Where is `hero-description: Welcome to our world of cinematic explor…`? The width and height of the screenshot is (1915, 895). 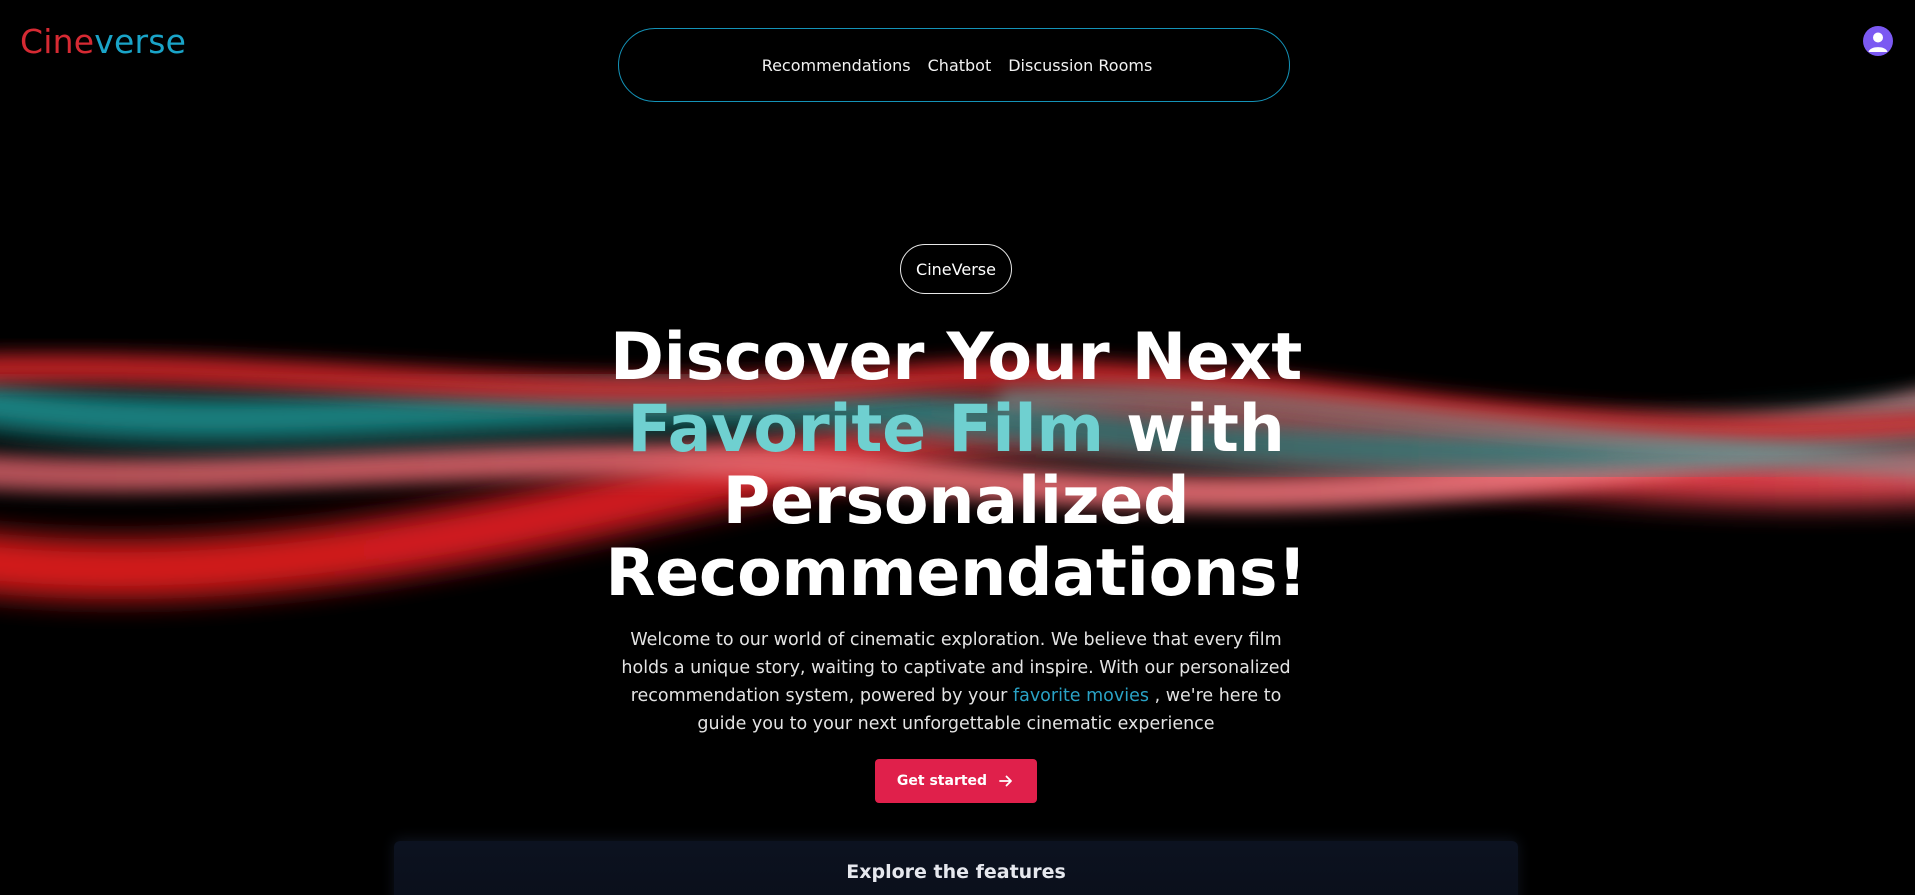
hero-description: Welcome to our world of cinematic explor… is located at coordinates (956, 682).